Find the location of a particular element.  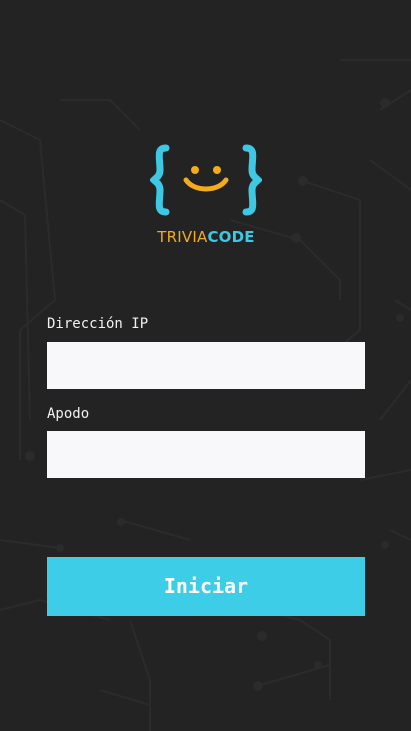

ip-address-input is located at coordinates (206, 365).